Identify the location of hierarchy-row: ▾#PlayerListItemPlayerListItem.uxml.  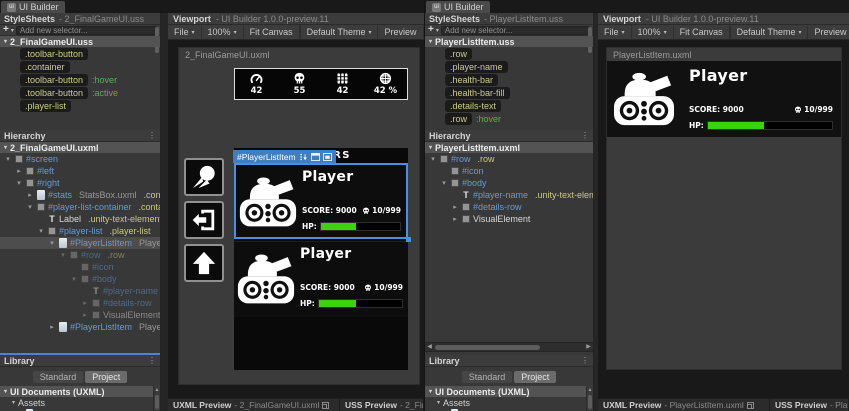
(80, 243).